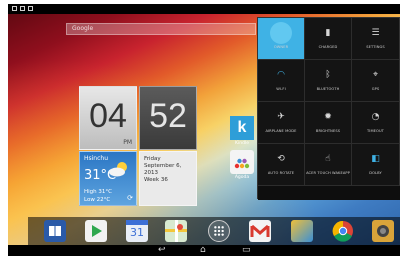 The image size is (409, 259). Describe the element at coordinates (246, 250) in the screenshot. I see `recent-apps-icon: ▭` at that location.